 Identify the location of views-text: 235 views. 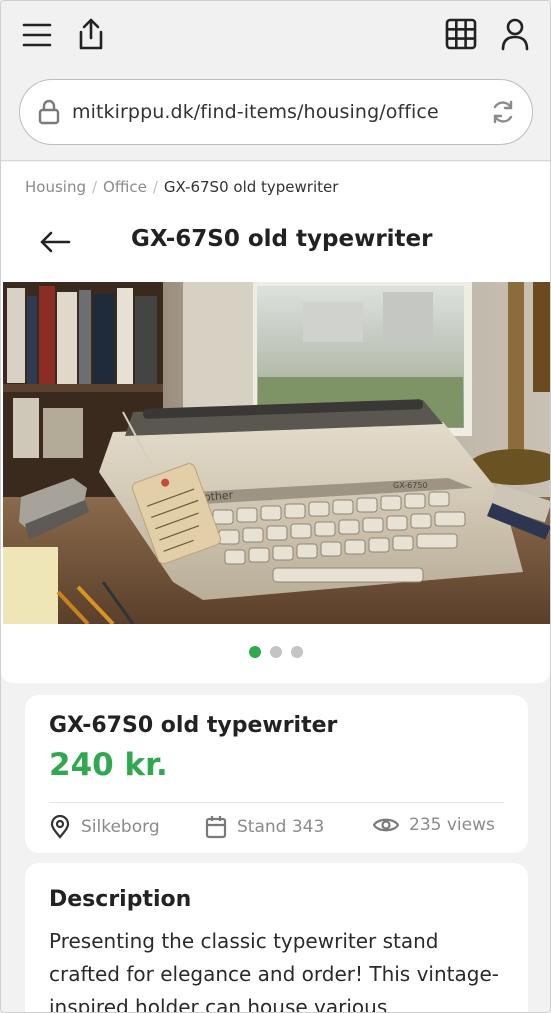
(452, 825).